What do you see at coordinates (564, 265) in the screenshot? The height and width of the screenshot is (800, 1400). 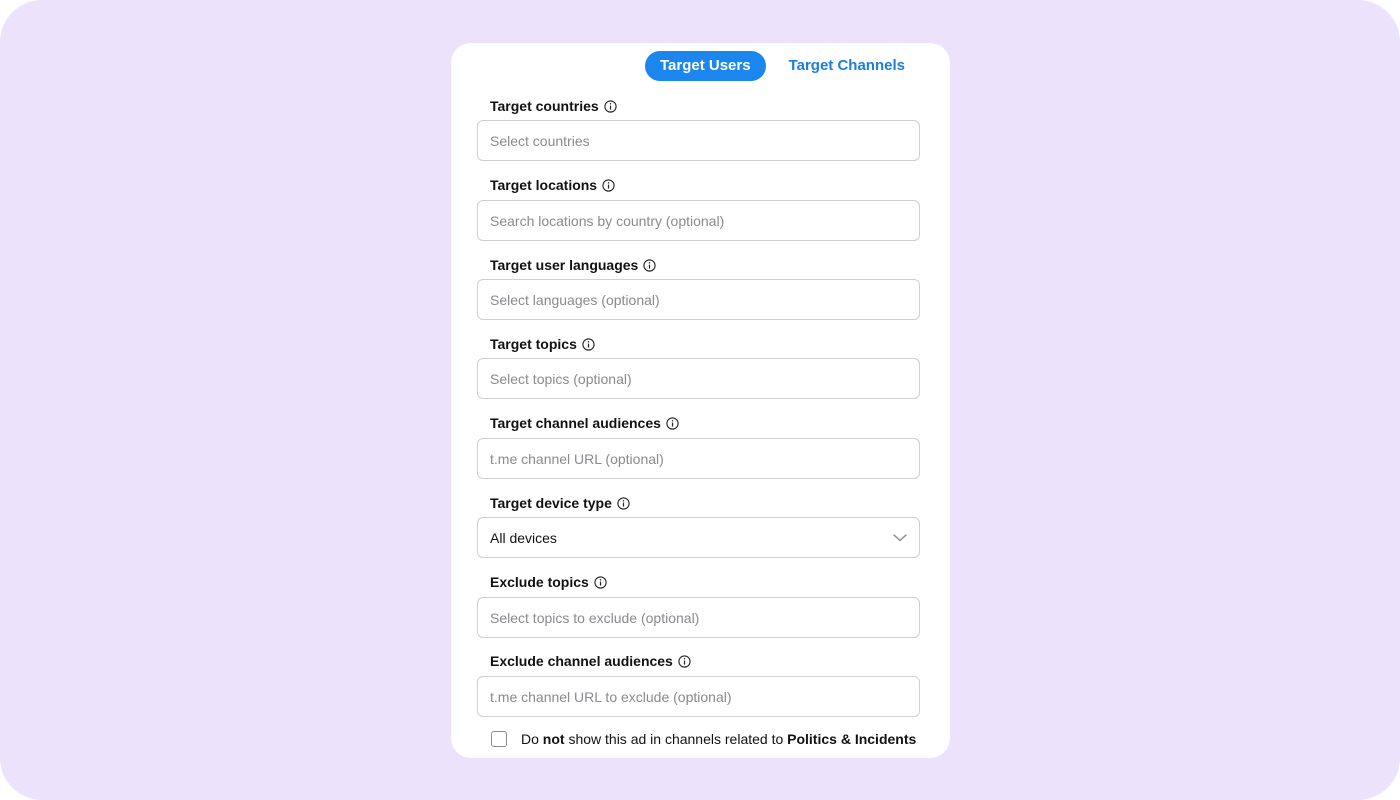 I see `target-languages-label-text: Target user languages` at bounding box center [564, 265].